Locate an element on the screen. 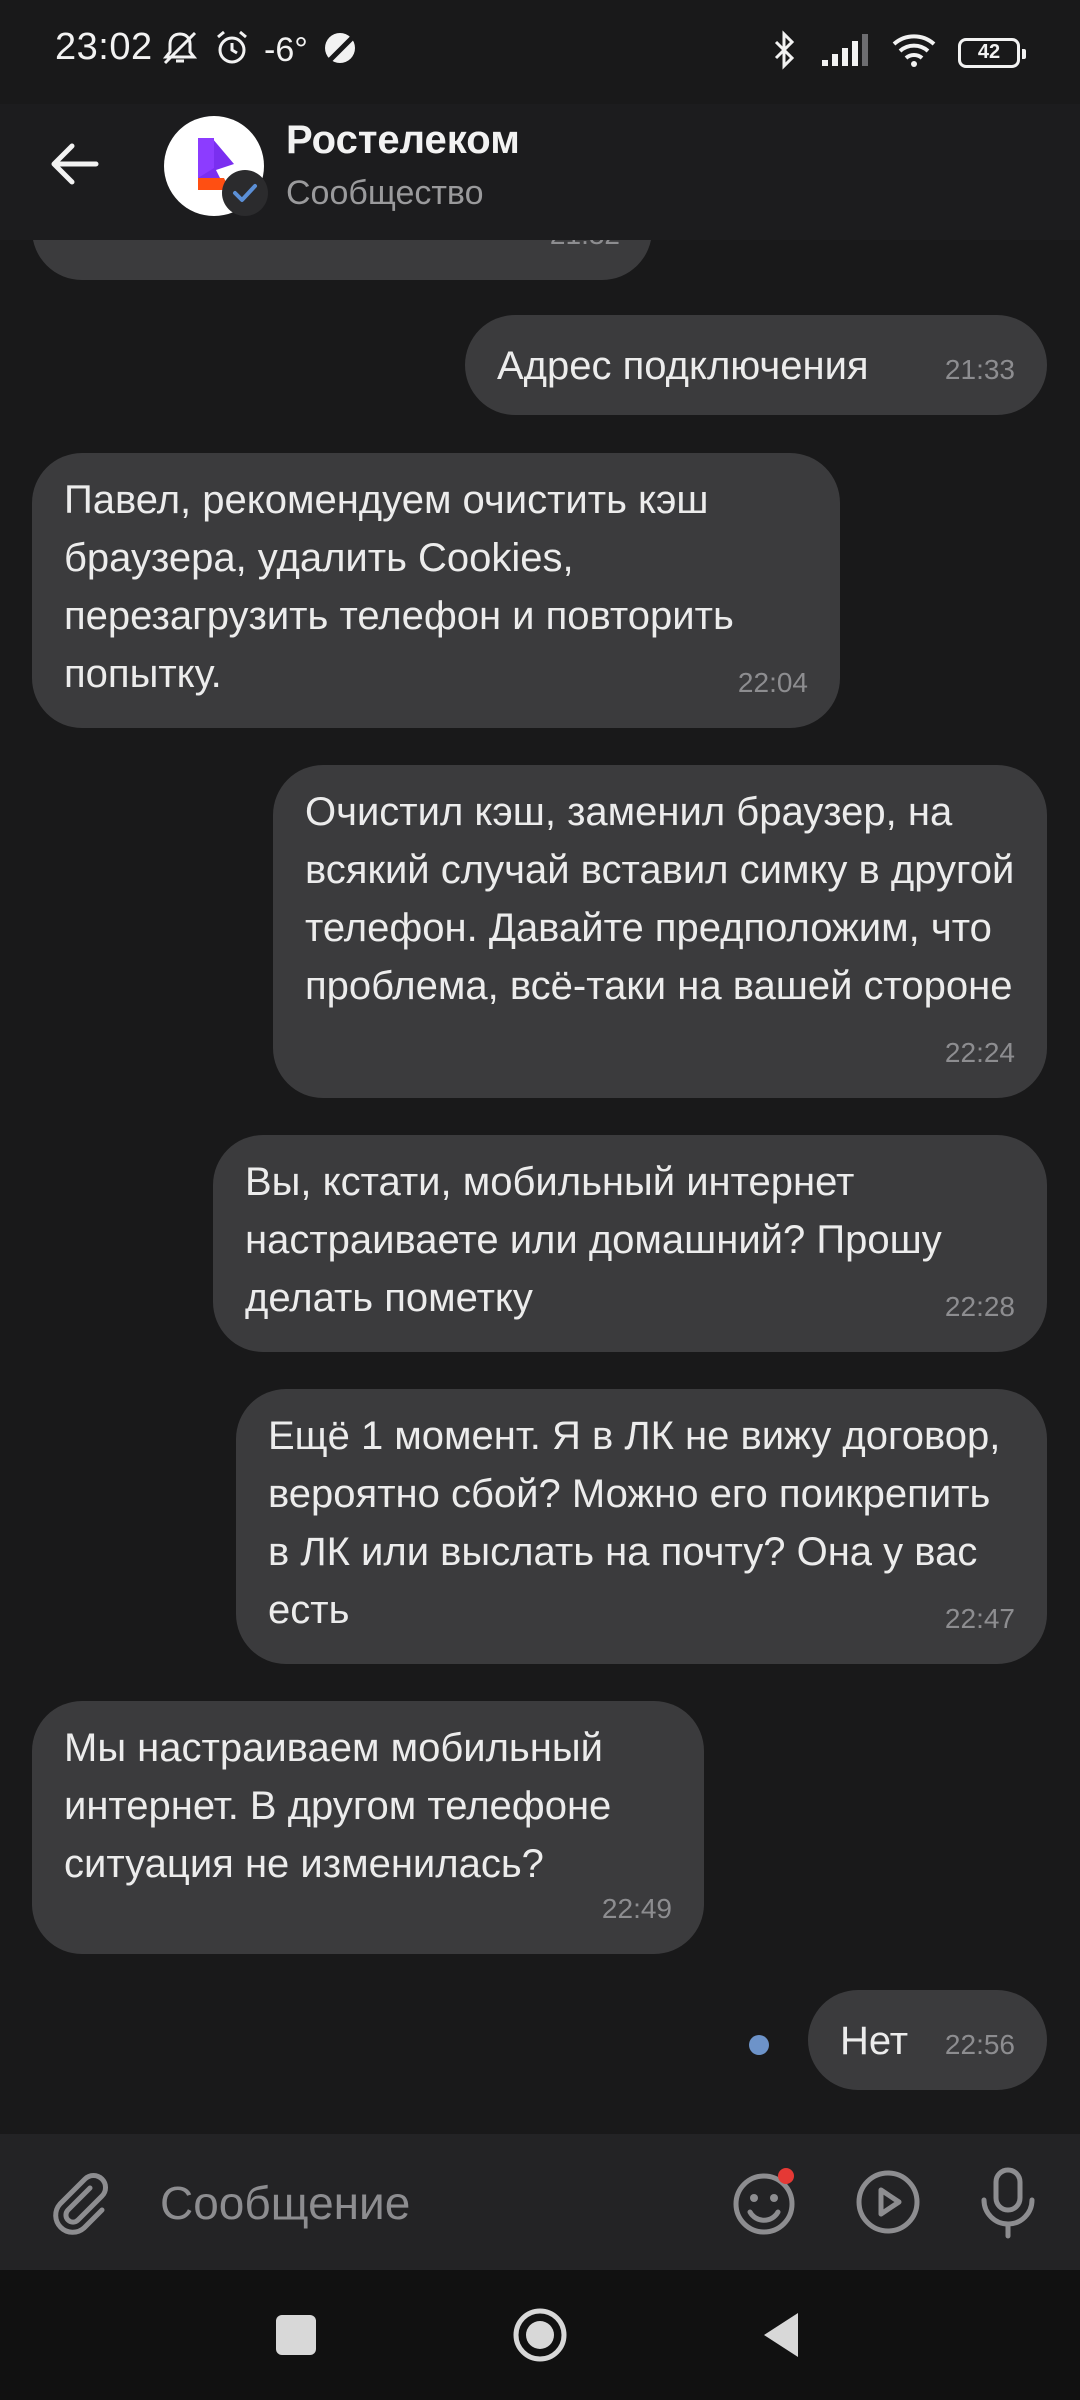 The image size is (1080, 2400). paperclip-icon is located at coordinates (80, 2204).